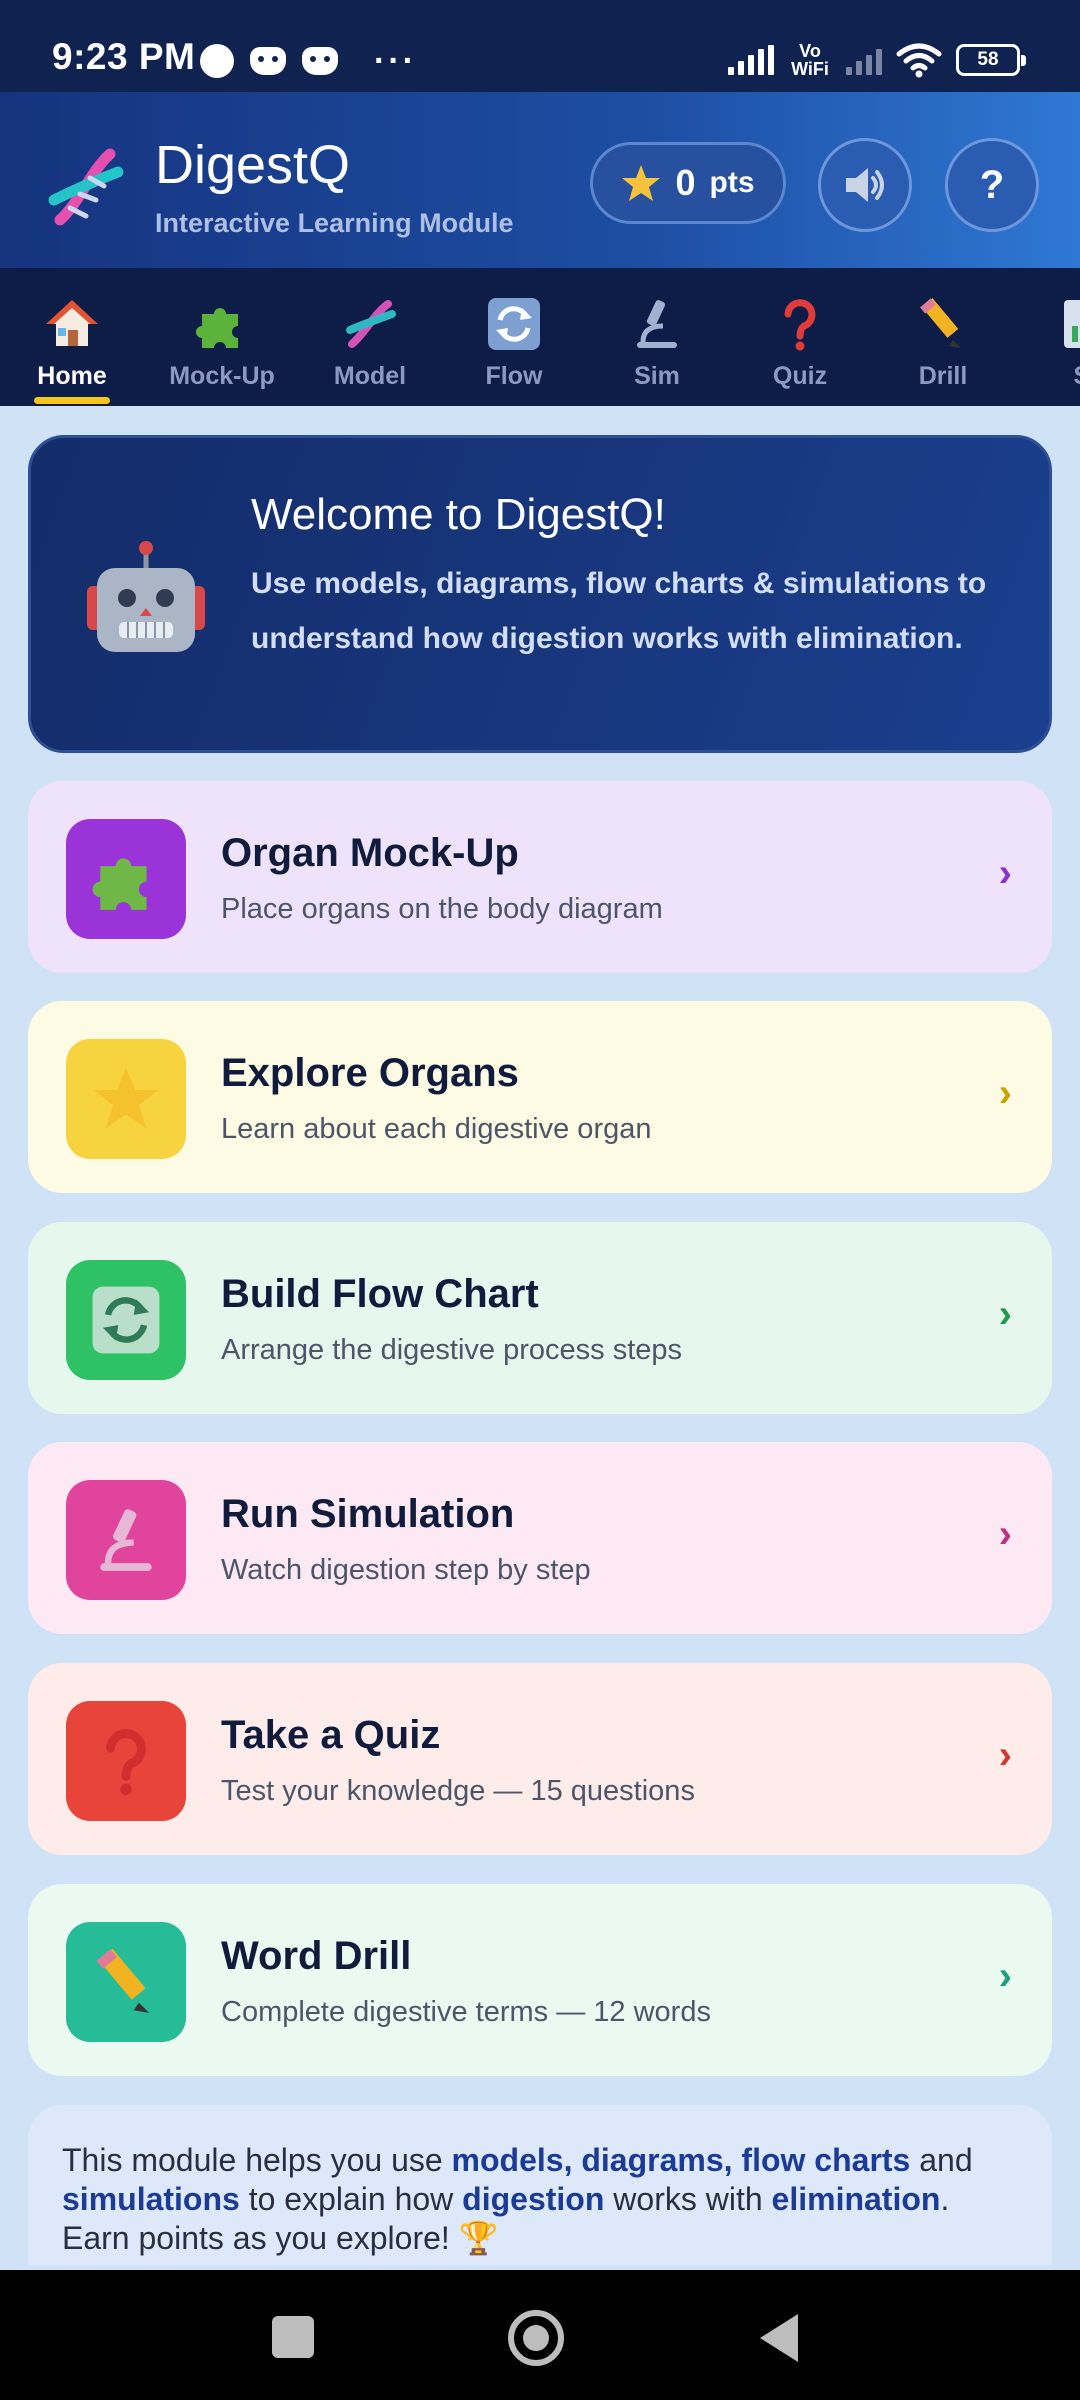  I want to click on battery-icon: 58, so click(991, 60).